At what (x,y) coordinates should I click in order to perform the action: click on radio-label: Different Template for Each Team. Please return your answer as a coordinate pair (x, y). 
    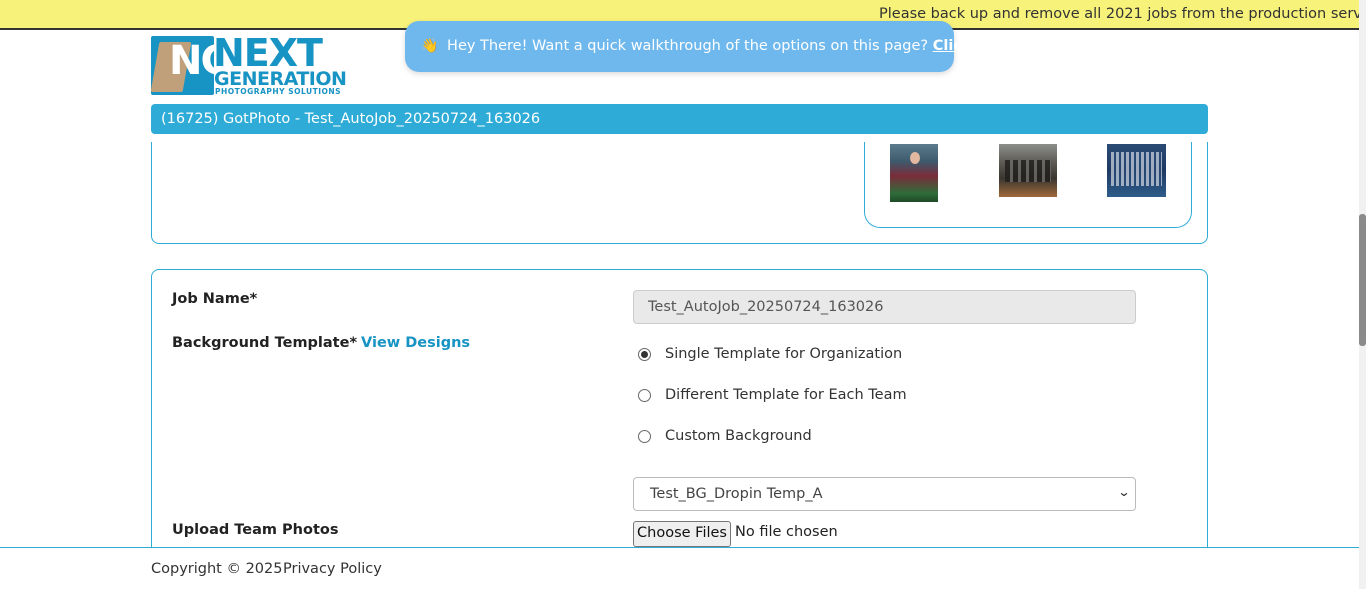
    Looking at the image, I should click on (786, 395).